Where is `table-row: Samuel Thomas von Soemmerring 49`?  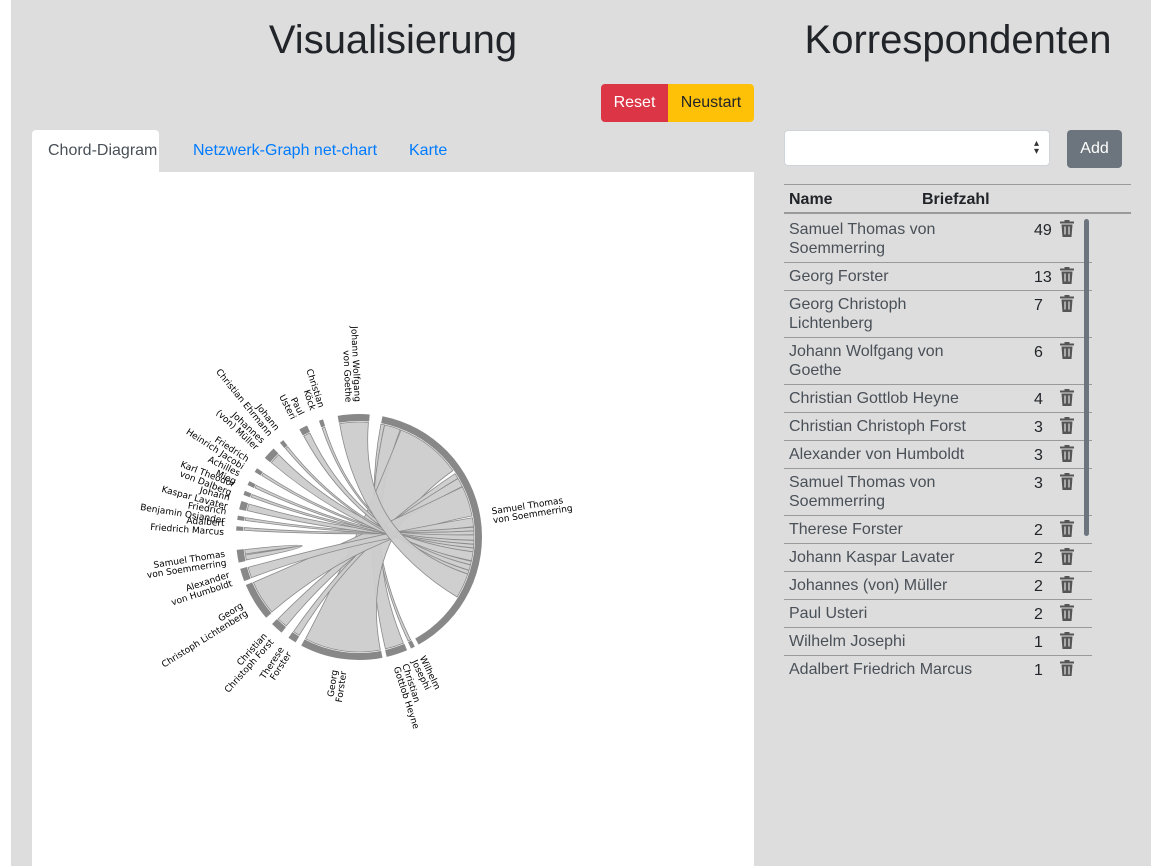
table-row: Samuel Thomas von Soemmerring 49 is located at coordinates (938, 239).